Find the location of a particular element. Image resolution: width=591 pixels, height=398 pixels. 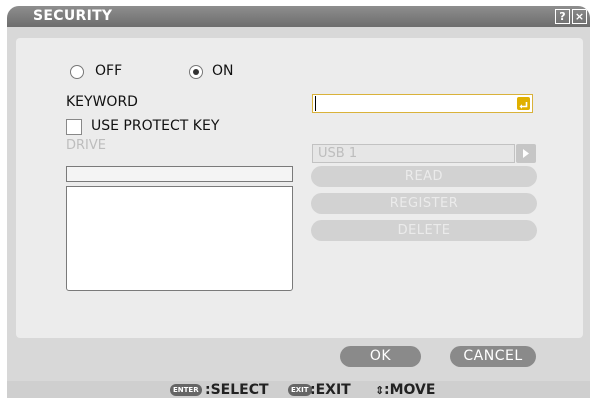

register-button: REGISTER is located at coordinates (424, 203).